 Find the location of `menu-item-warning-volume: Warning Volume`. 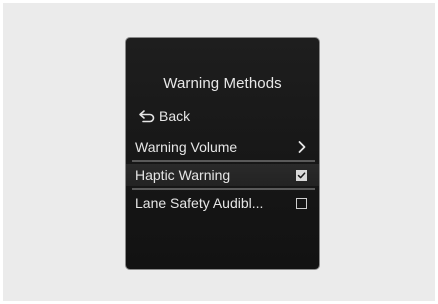

menu-item-warning-volume: Warning Volume is located at coordinates (222, 147).